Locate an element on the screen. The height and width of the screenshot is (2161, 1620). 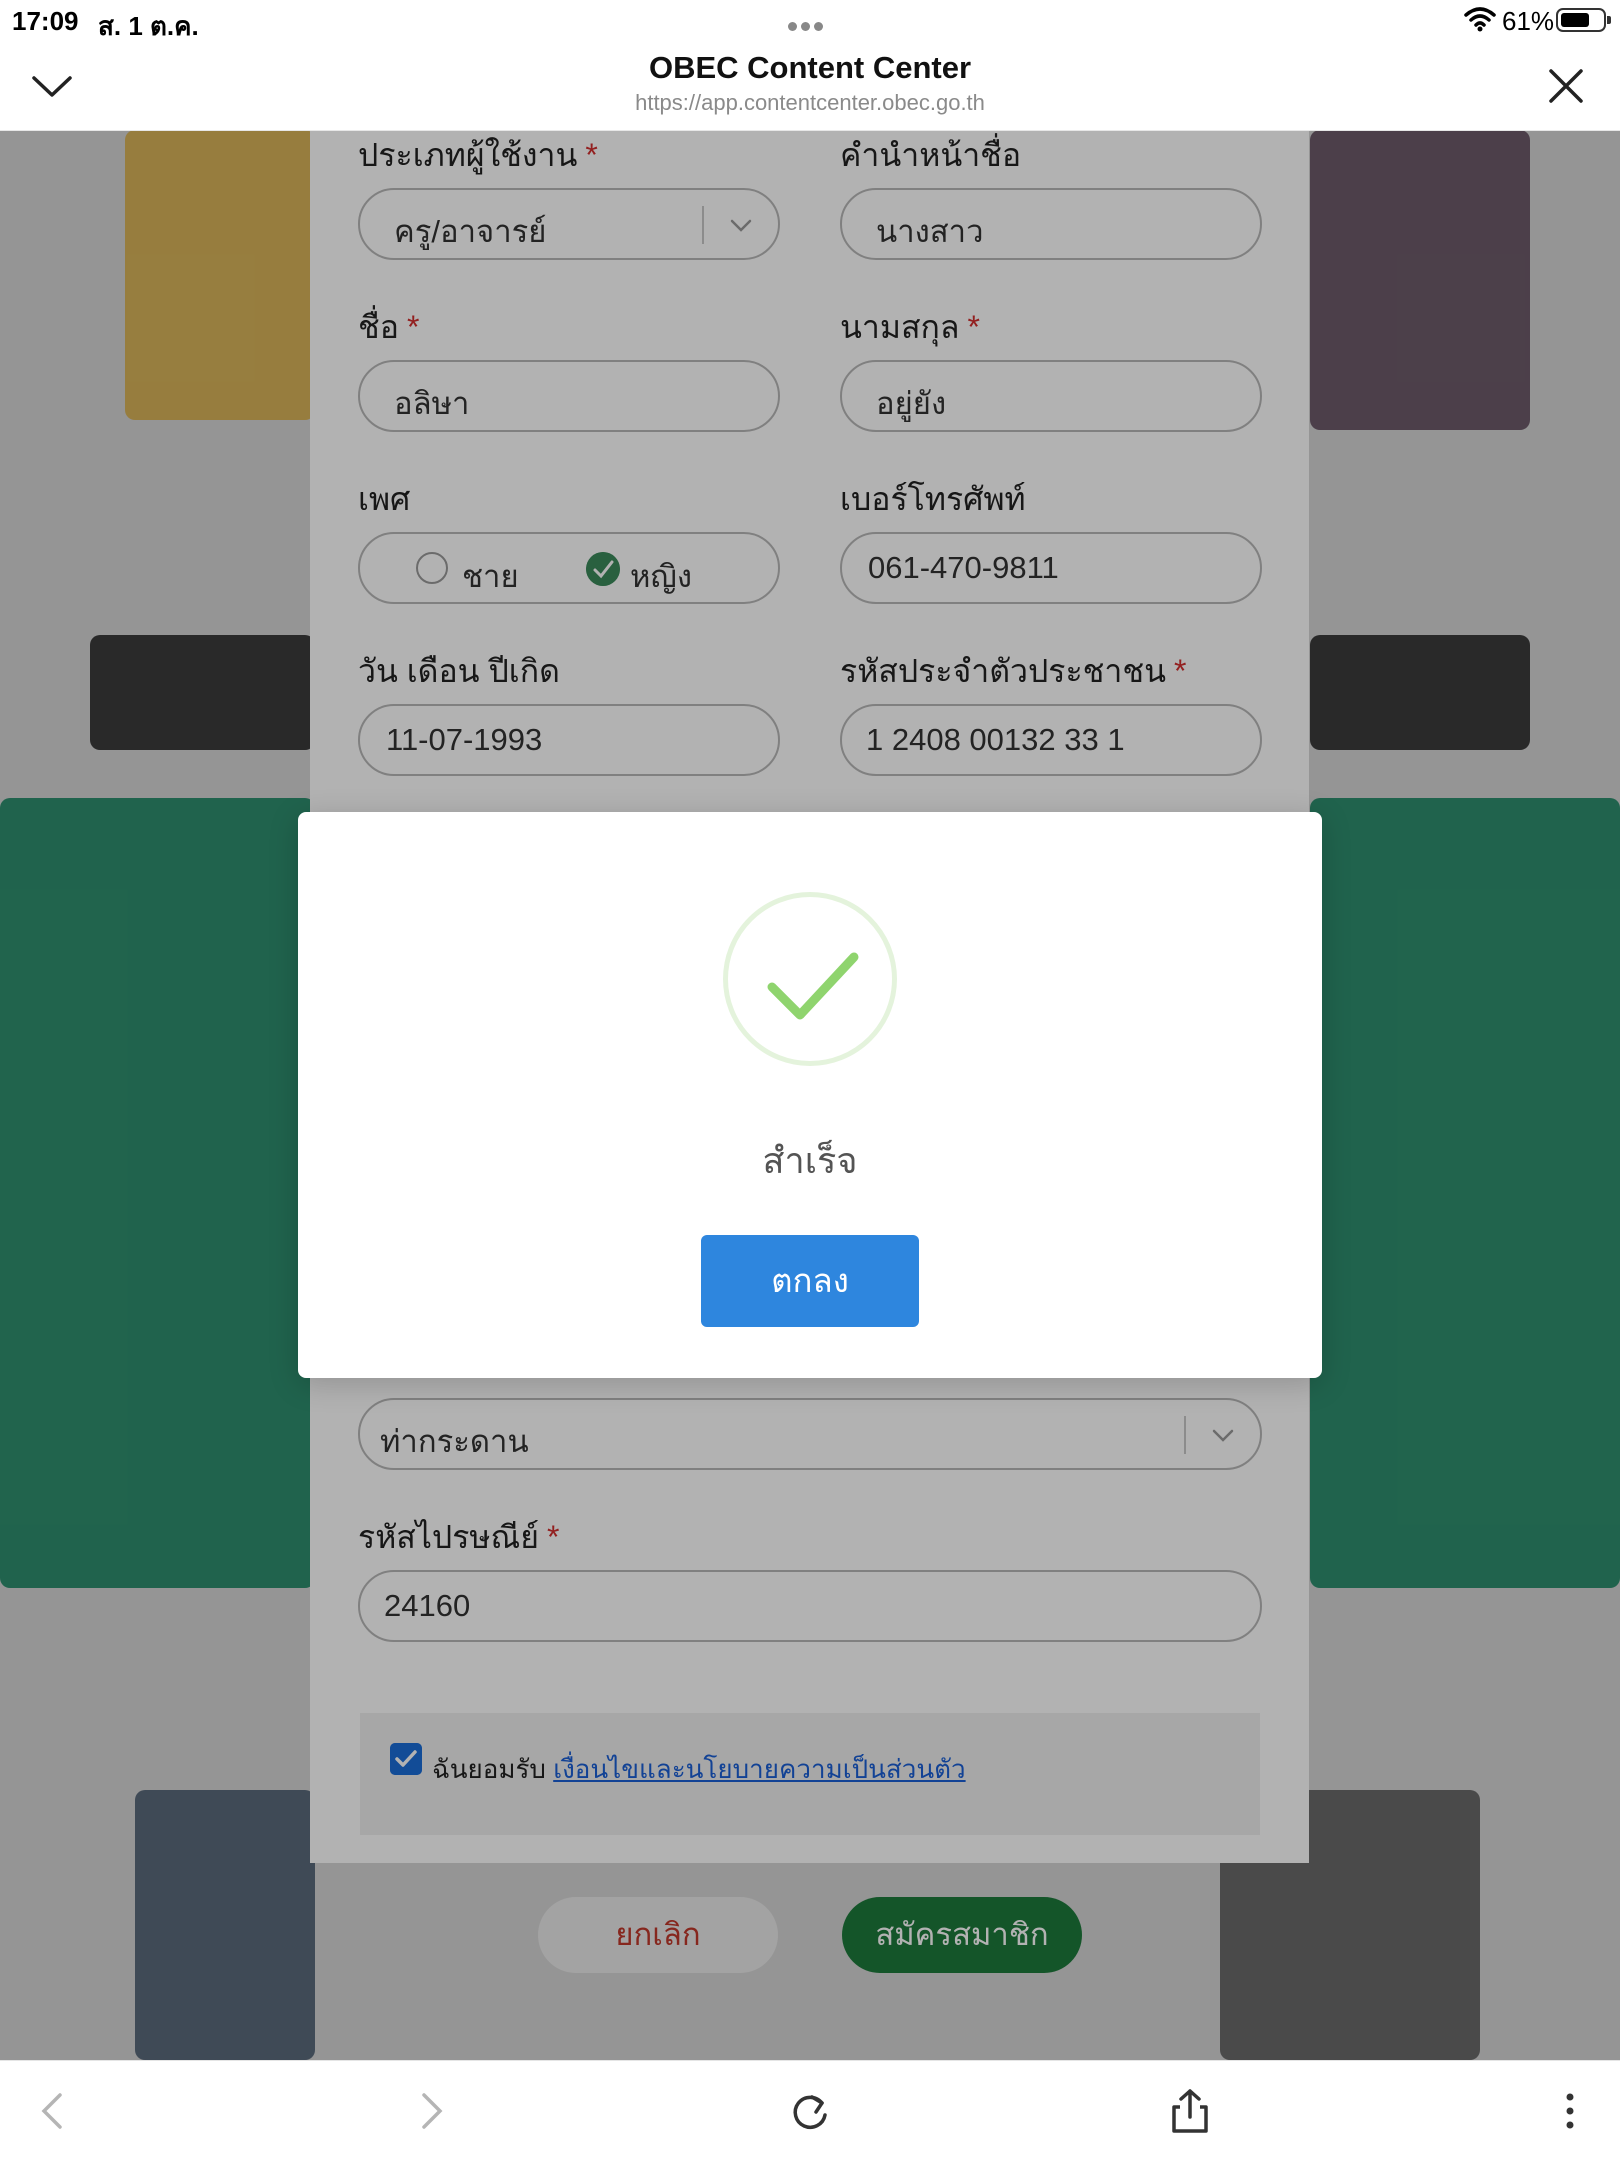
ok-button: ตกลง is located at coordinates (810, 1281).